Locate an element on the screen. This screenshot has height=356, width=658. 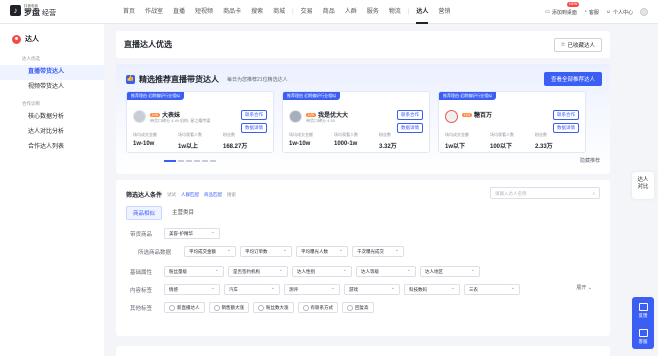
other-tag-checkbox: 销售额大涨 is located at coordinates (228, 307).